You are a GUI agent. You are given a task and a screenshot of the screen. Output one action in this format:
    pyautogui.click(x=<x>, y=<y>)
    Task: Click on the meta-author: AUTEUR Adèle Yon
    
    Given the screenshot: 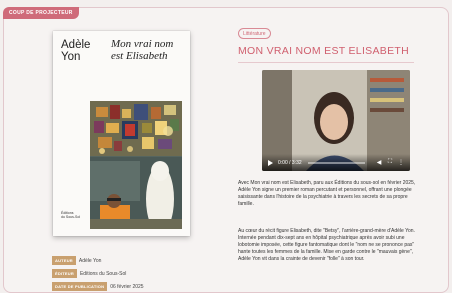 What is the action you would take?
    pyautogui.click(x=76, y=260)
    